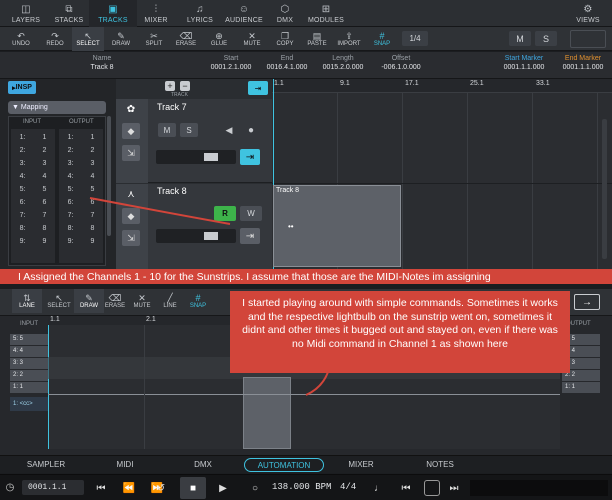  What do you see at coordinates (167, 130) in the screenshot?
I see `track-7-mute-button: M` at bounding box center [167, 130].